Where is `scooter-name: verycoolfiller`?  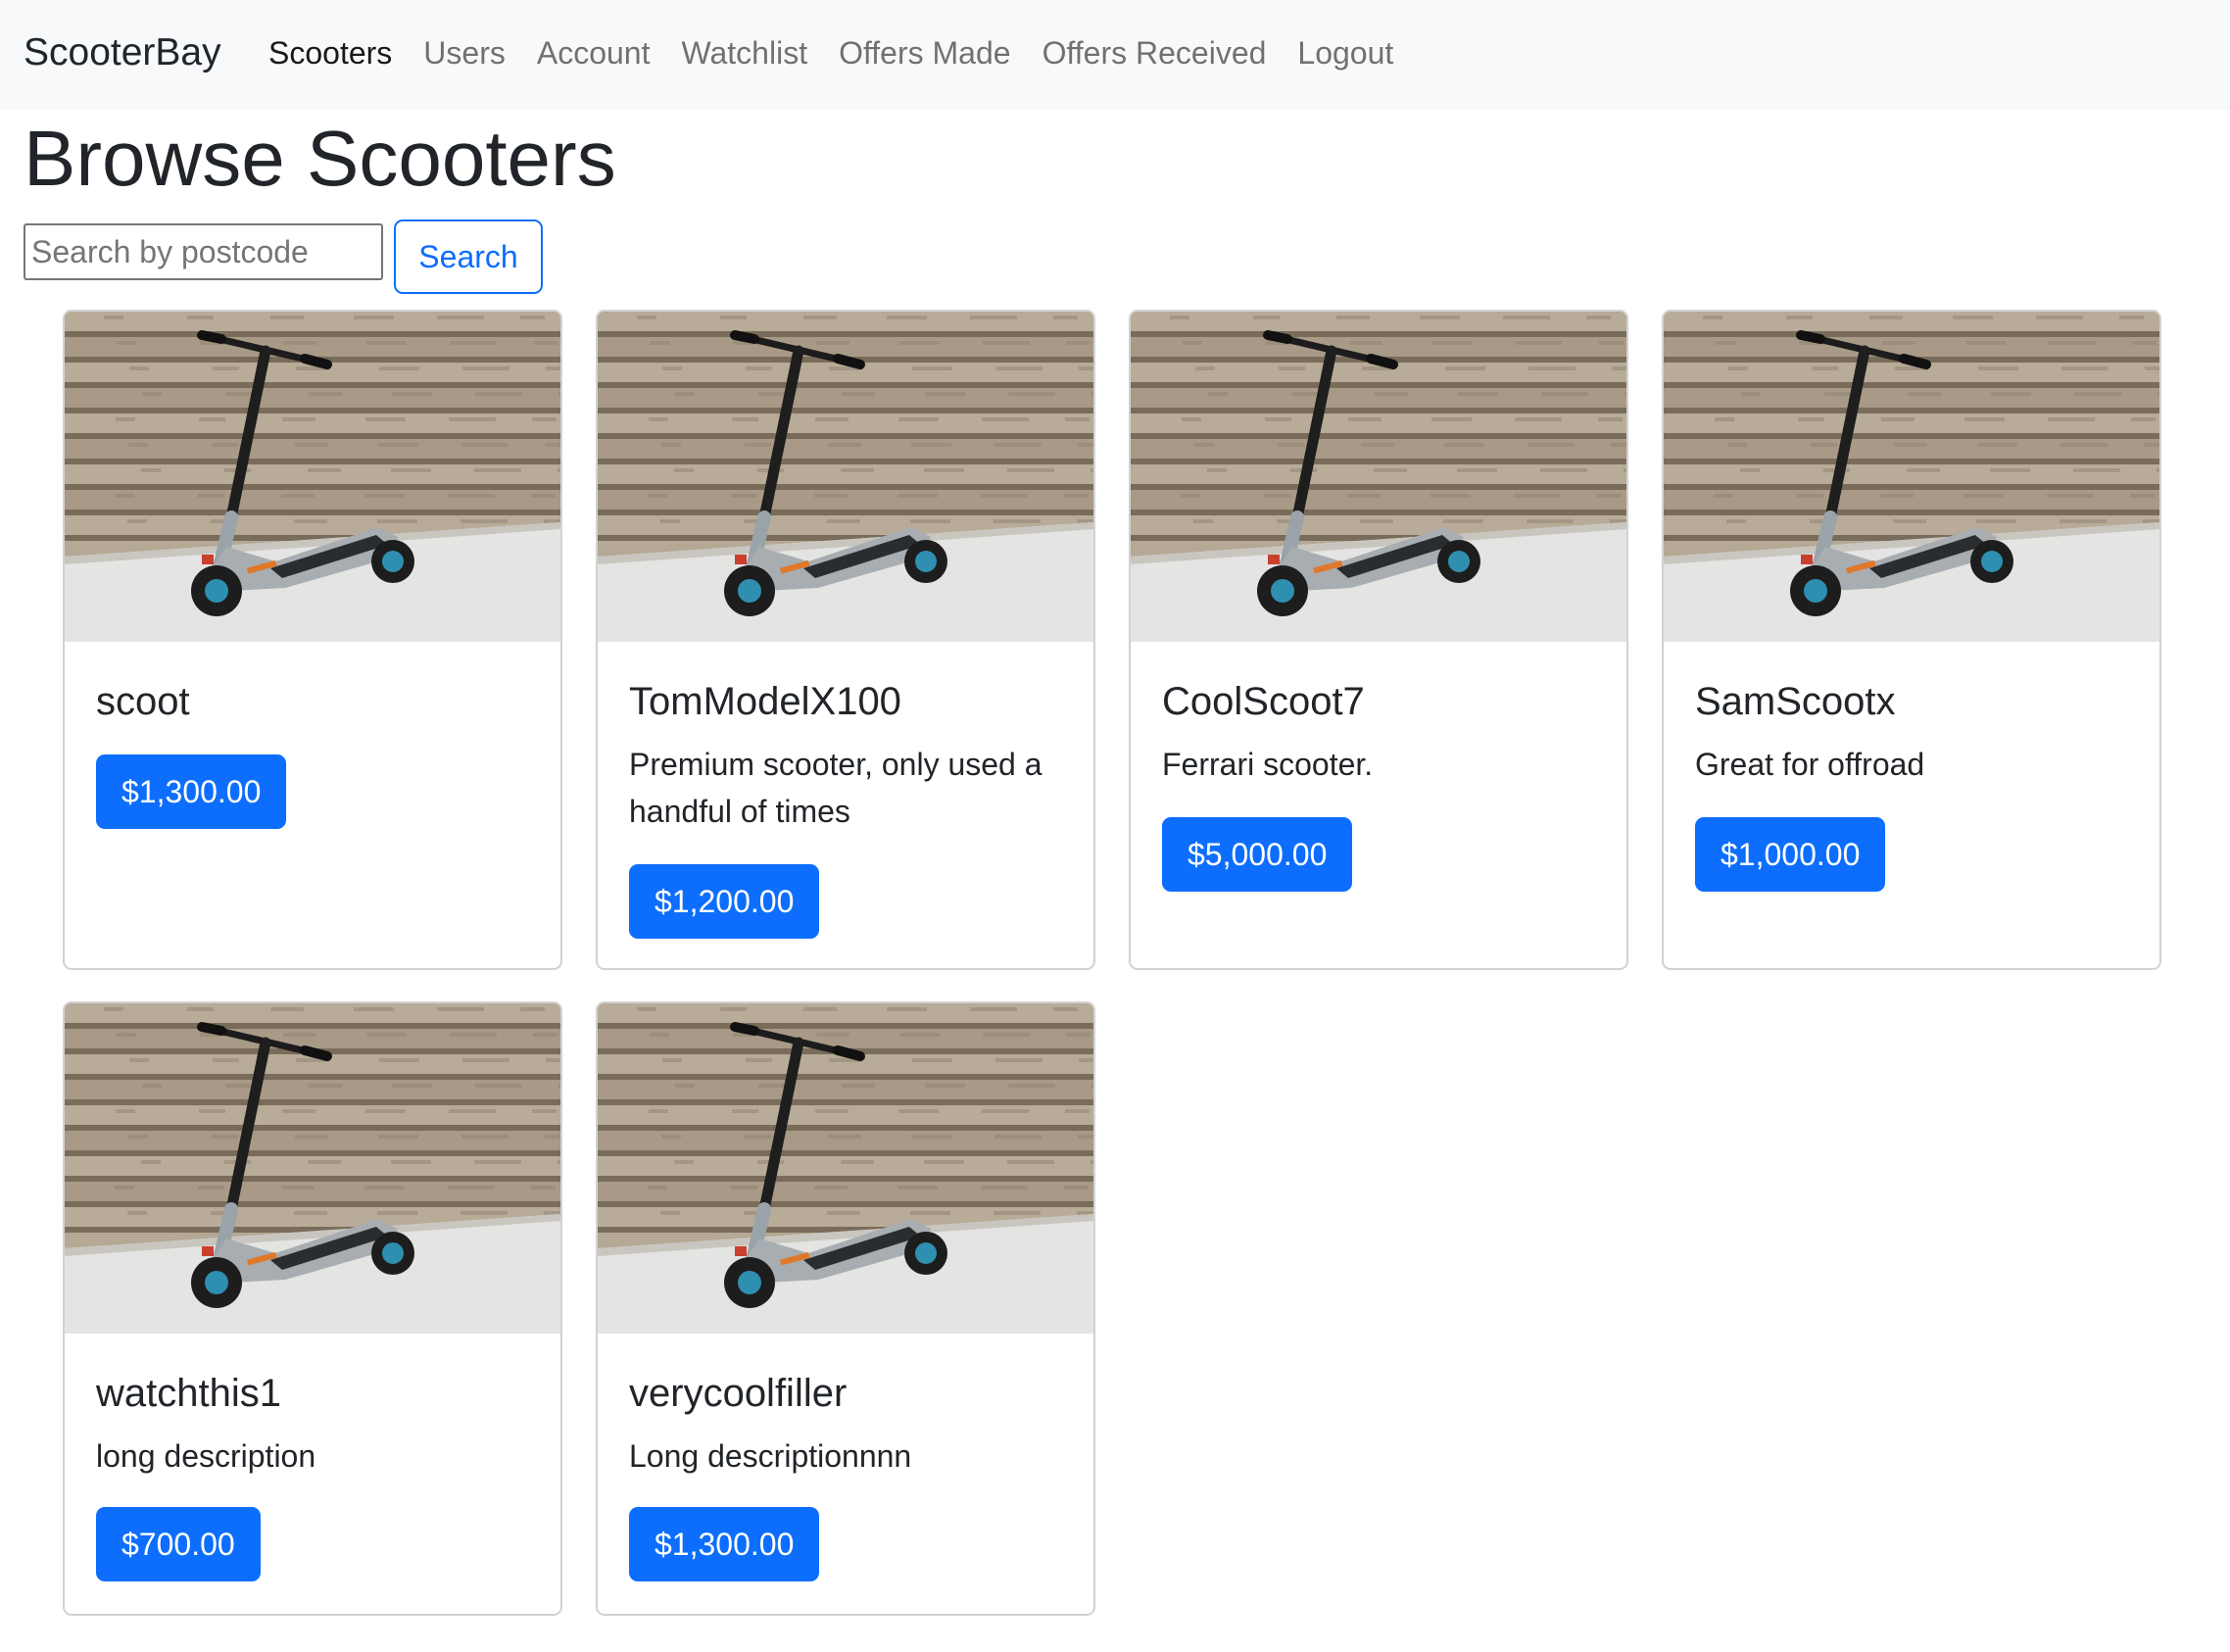
scooter-name: verycoolfiller is located at coordinates (738, 1394).